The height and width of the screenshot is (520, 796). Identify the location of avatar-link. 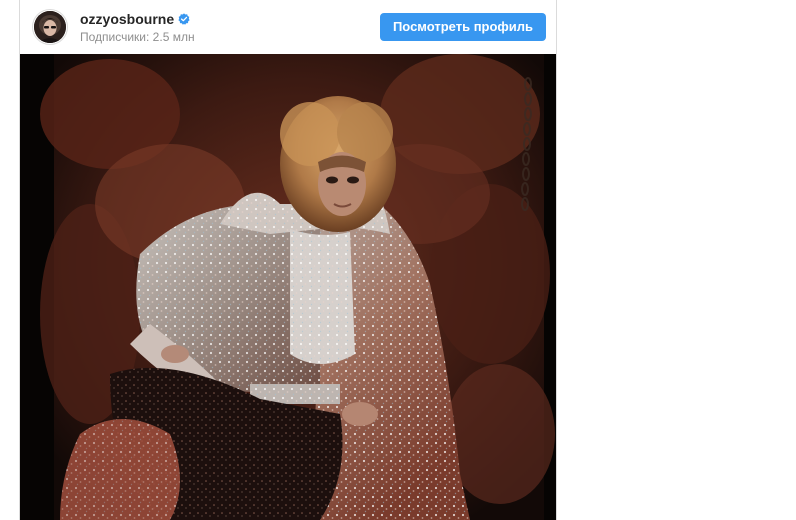
(50, 27).